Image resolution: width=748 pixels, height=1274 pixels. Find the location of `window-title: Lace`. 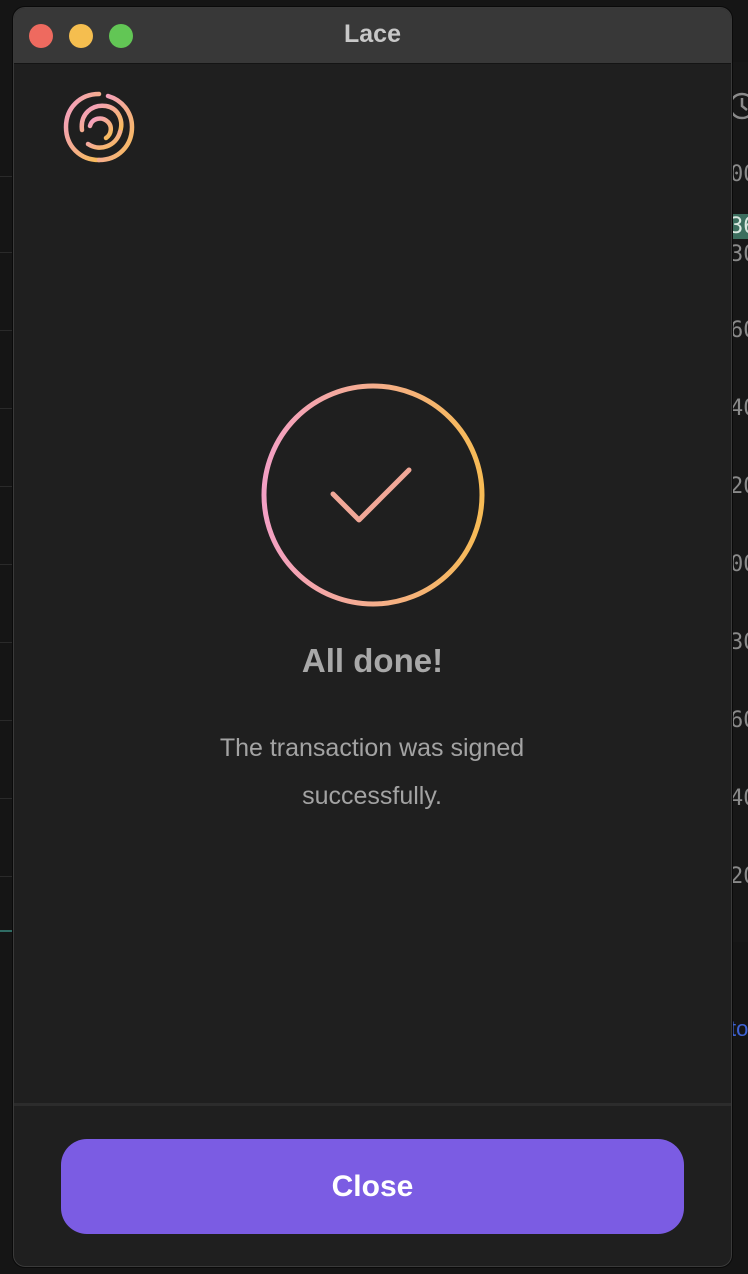

window-title: Lace is located at coordinates (372, 34).